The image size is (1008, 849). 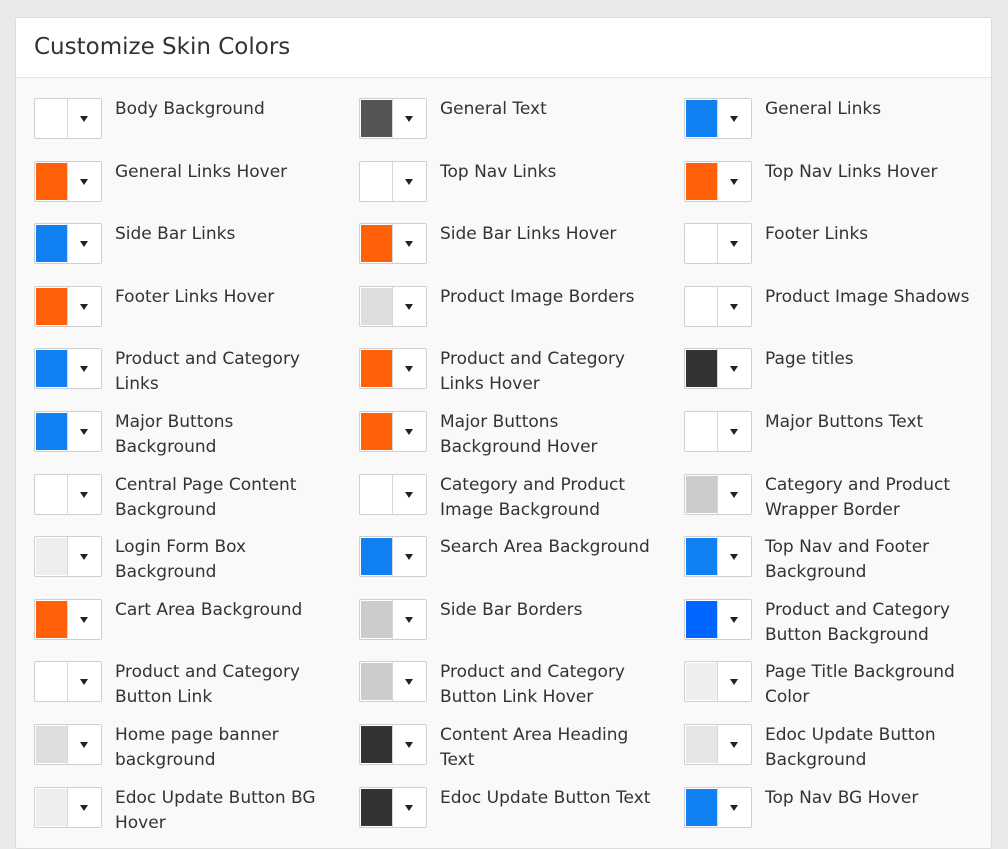 I want to click on color-picker-home-page-banner-background, so click(x=68, y=744).